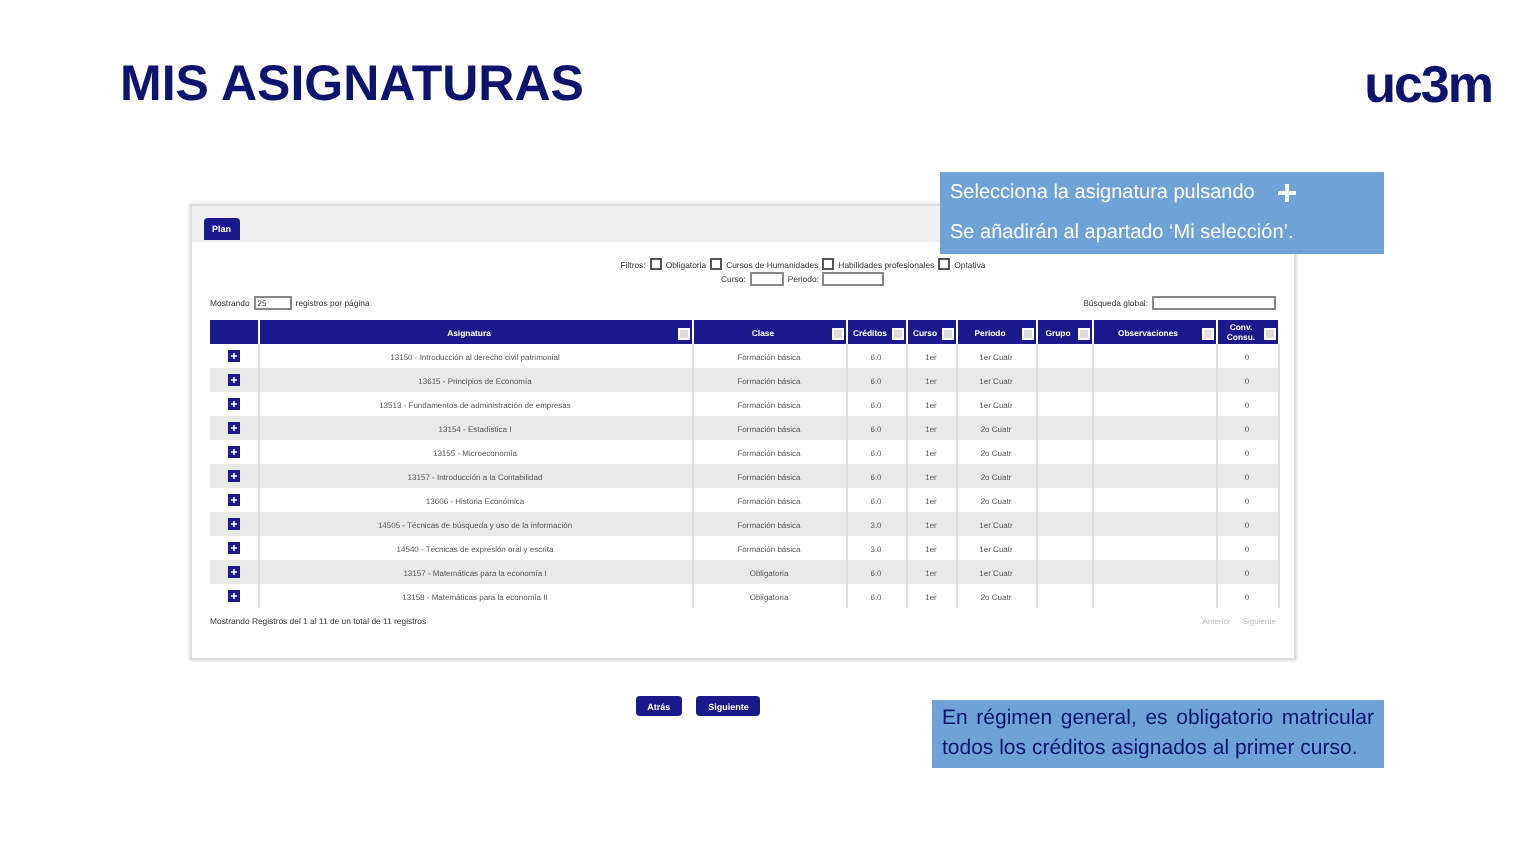 Image resolution: width=1536 pixels, height=864 pixels. I want to click on callout-note: En régimen general, es obligatorio matricular todos los créditos asignados al primer curso., so click(1158, 734).